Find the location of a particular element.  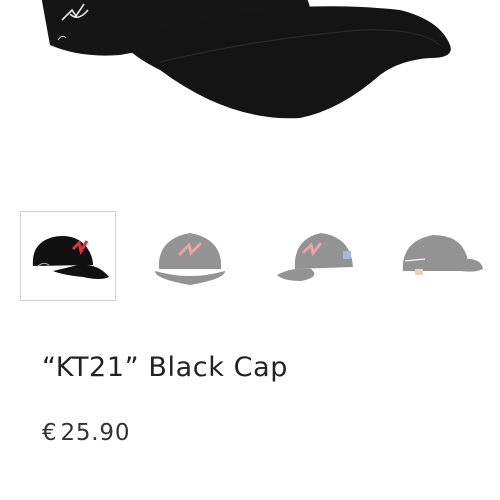

product-title: “KT21” Black Cap is located at coordinates (165, 367).